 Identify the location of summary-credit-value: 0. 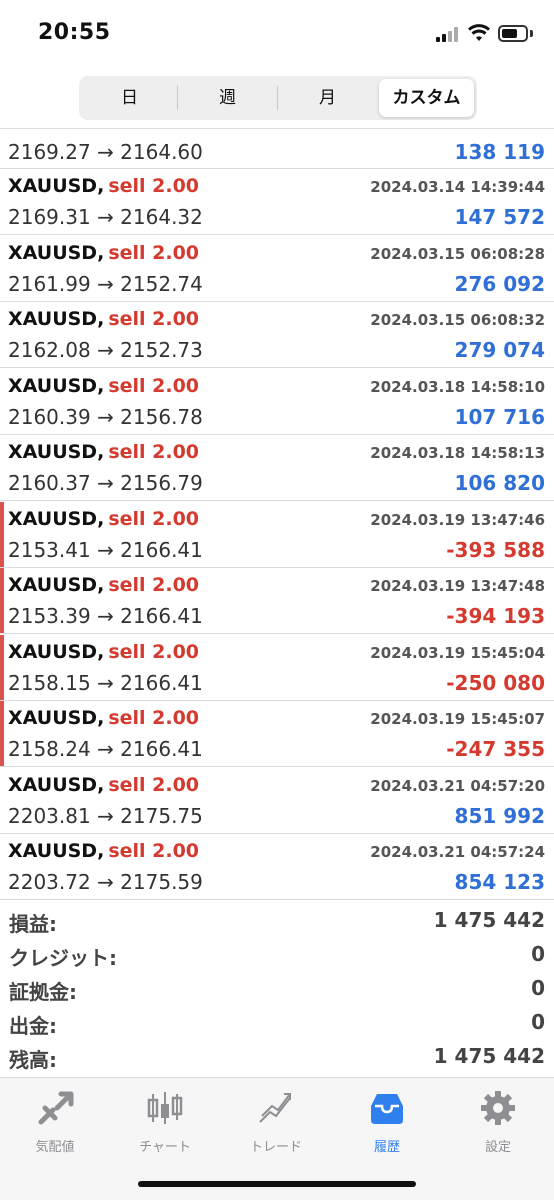
(538, 954).